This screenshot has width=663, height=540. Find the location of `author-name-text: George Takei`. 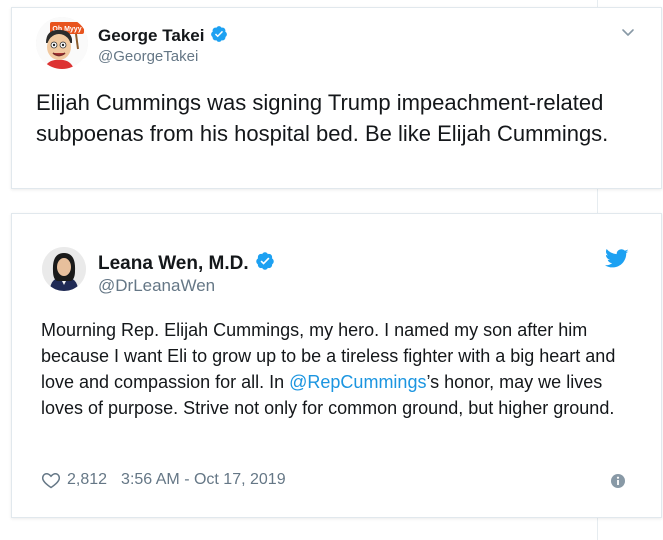

author-name-text: George Takei is located at coordinates (151, 35).